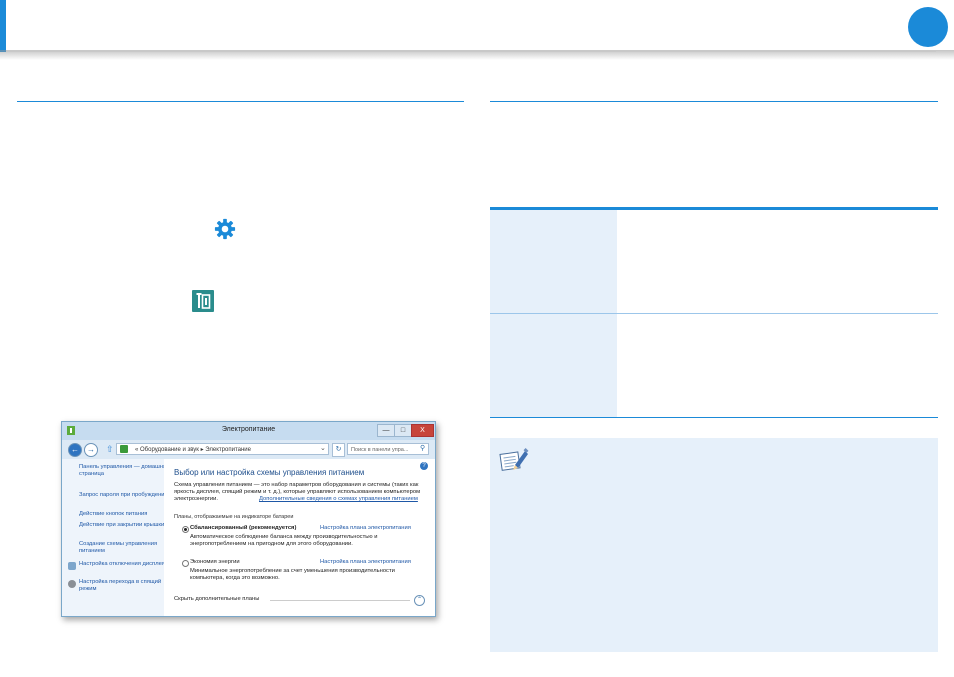  What do you see at coordinates (72, 584) in the screenshot?
I see `sleep-icon` at bounding box center [72, 584].